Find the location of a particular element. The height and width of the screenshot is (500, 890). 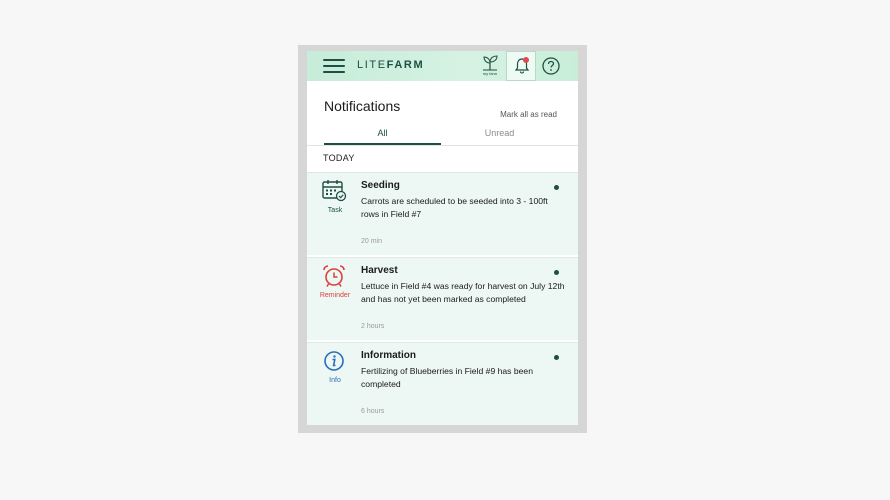

top-nav-bar: LITEFARM my farm is located at coordinates (442, 66).